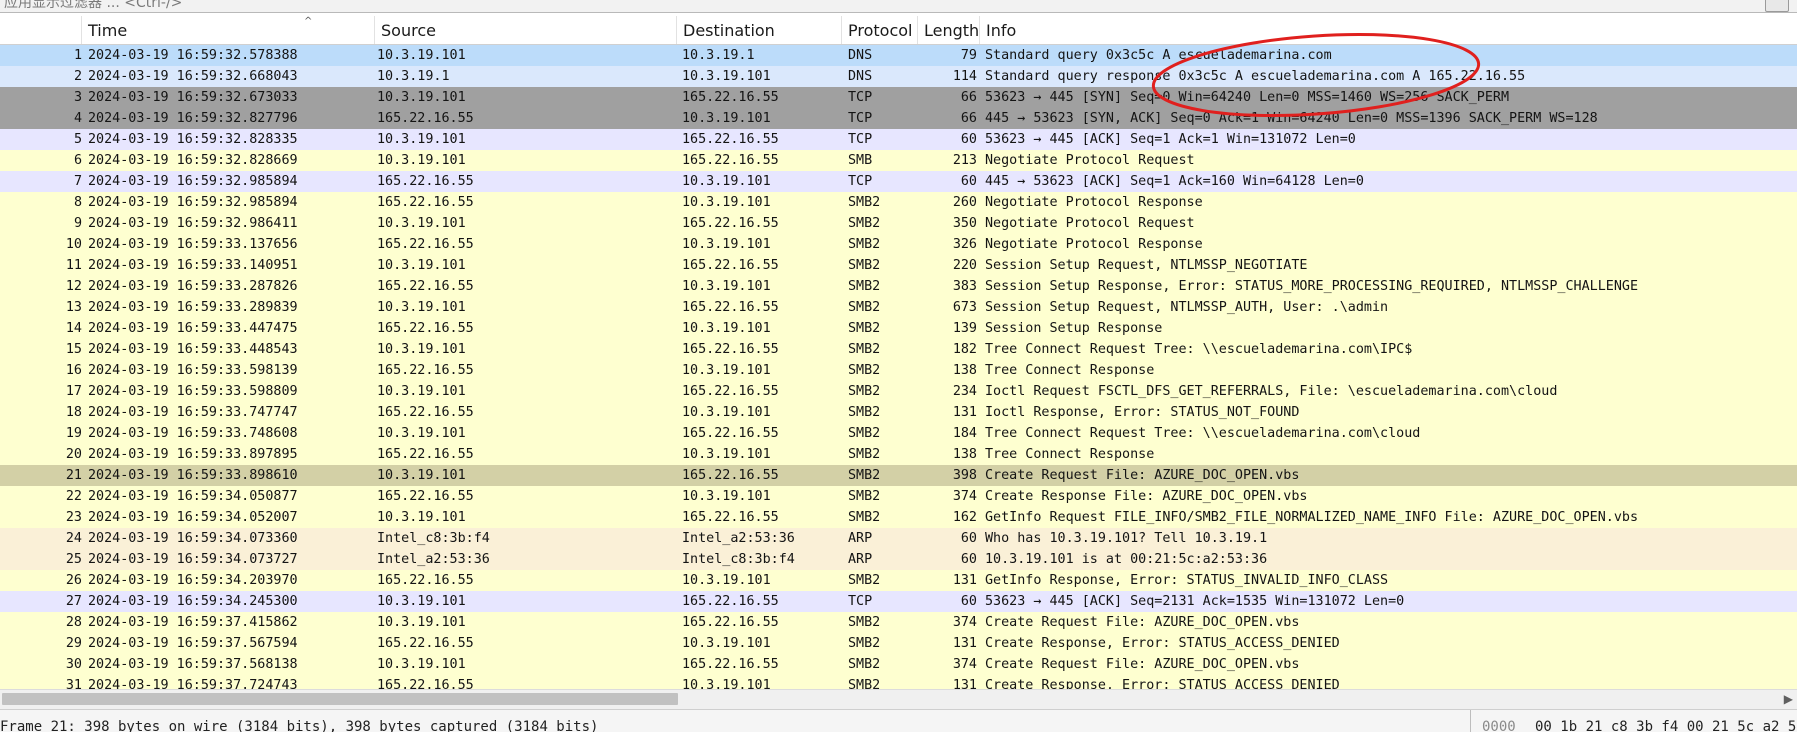 This screenshot has width=1797, height=732. Describe the element at coordinates (526, 30) in the screenshot. I see `column-header-source: Source` at that location.